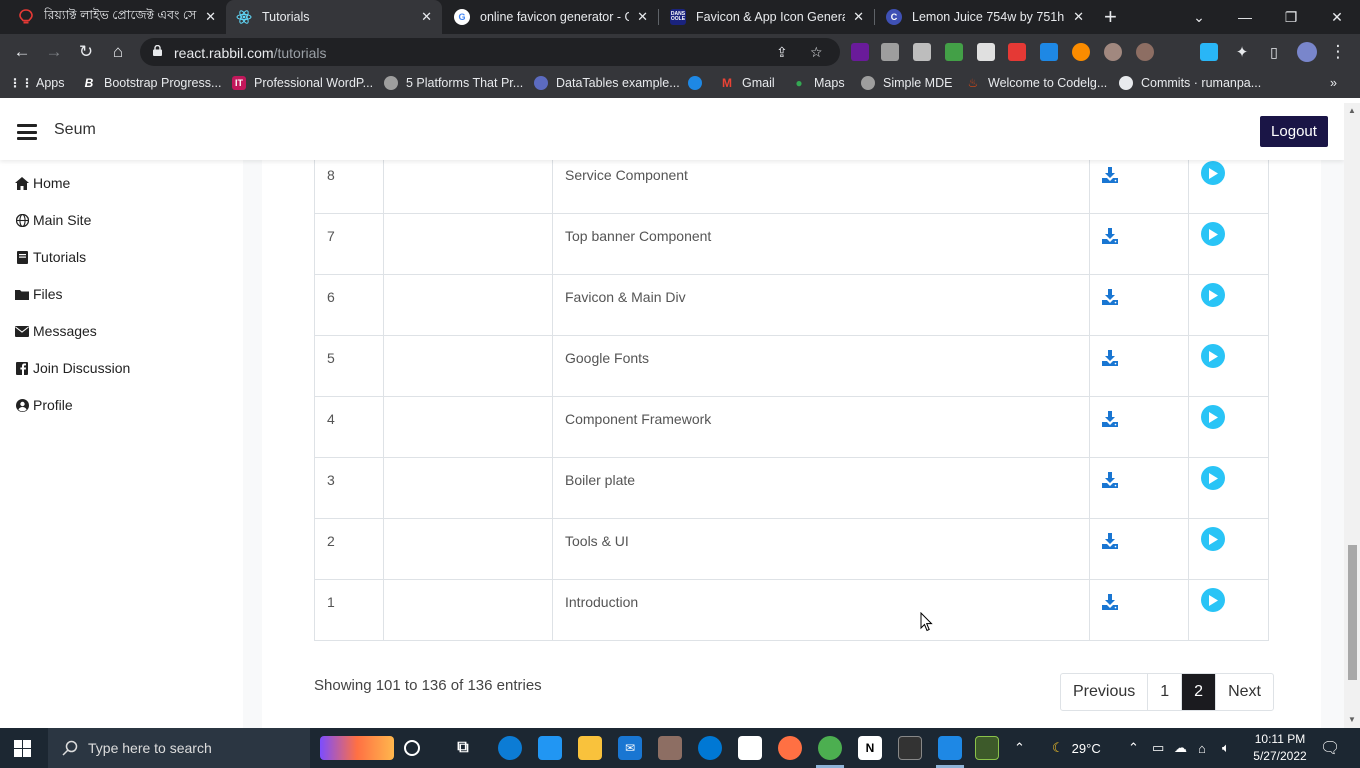  I want to click on show-hidden-icons-icon: ⌃, so click(1133, 748).